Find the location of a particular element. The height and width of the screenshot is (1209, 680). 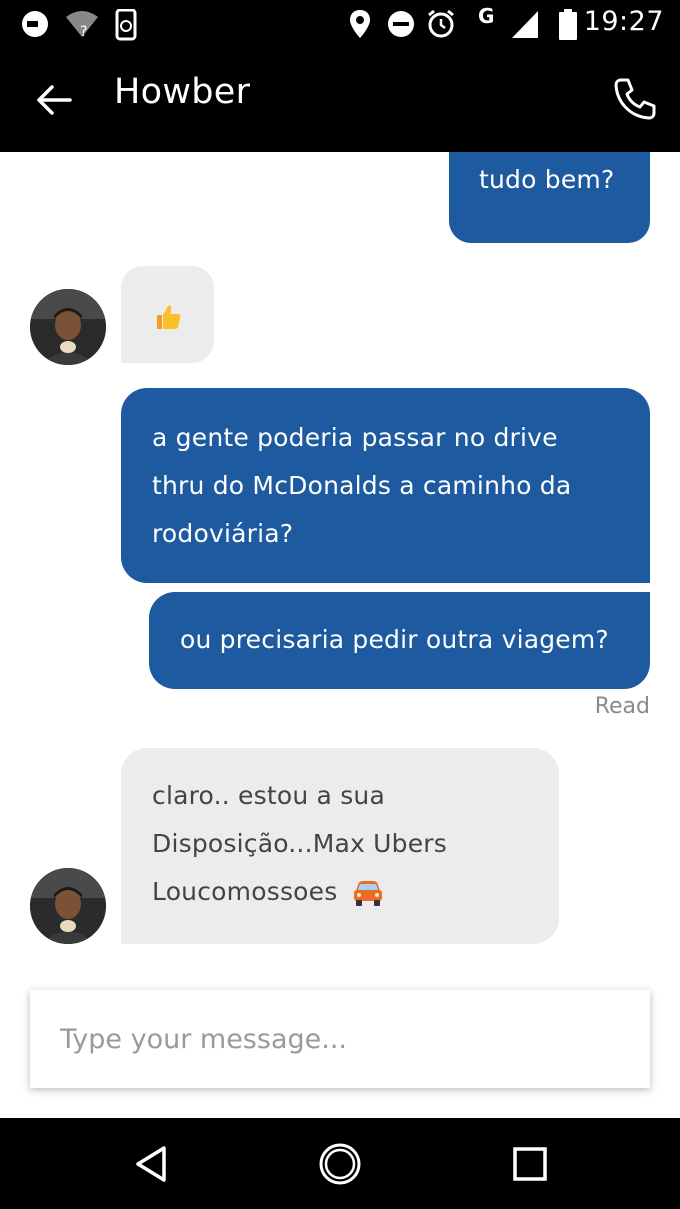

message-text-line: Disposição...Max Ubers is located at coordinates (300, 843).